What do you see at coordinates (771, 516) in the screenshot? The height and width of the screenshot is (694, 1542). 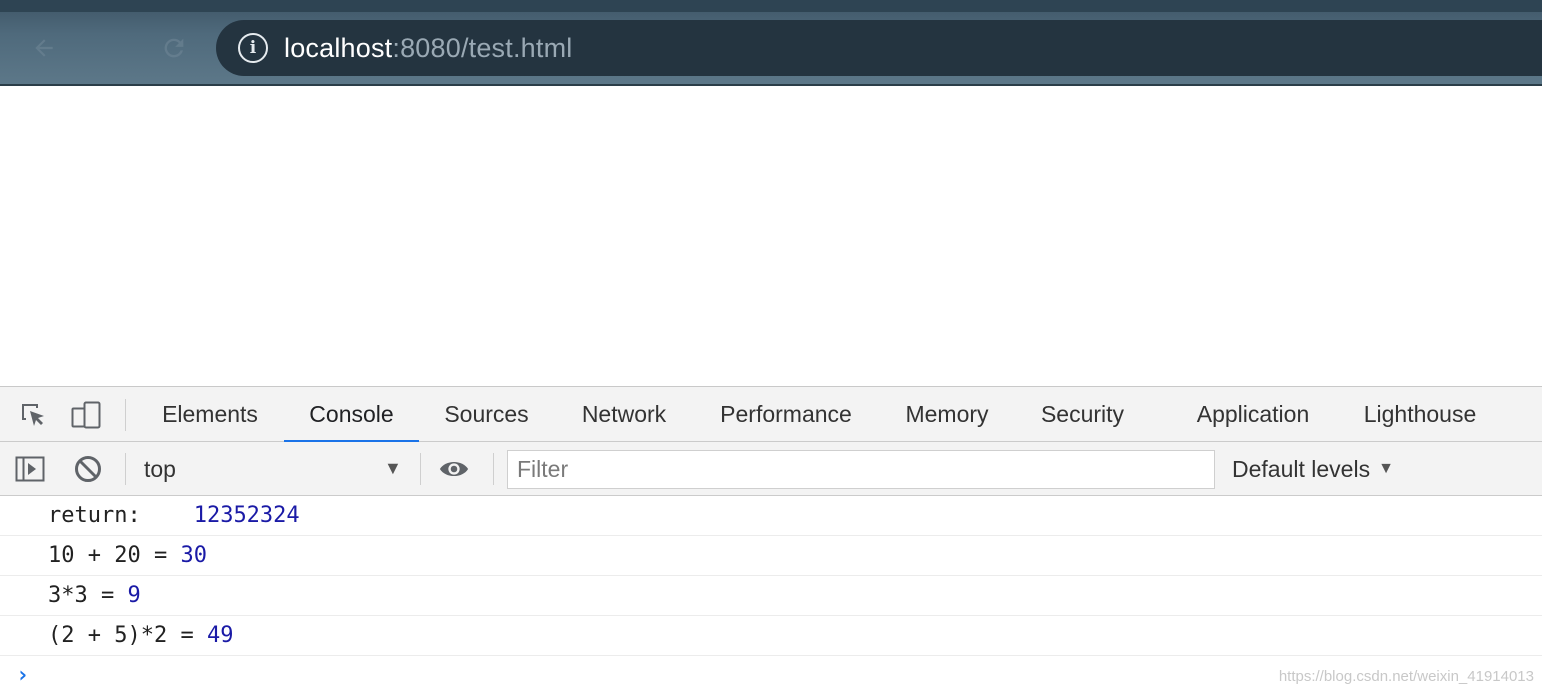 I see `console-message: return: 12352324` at bounding box center [771, 516].